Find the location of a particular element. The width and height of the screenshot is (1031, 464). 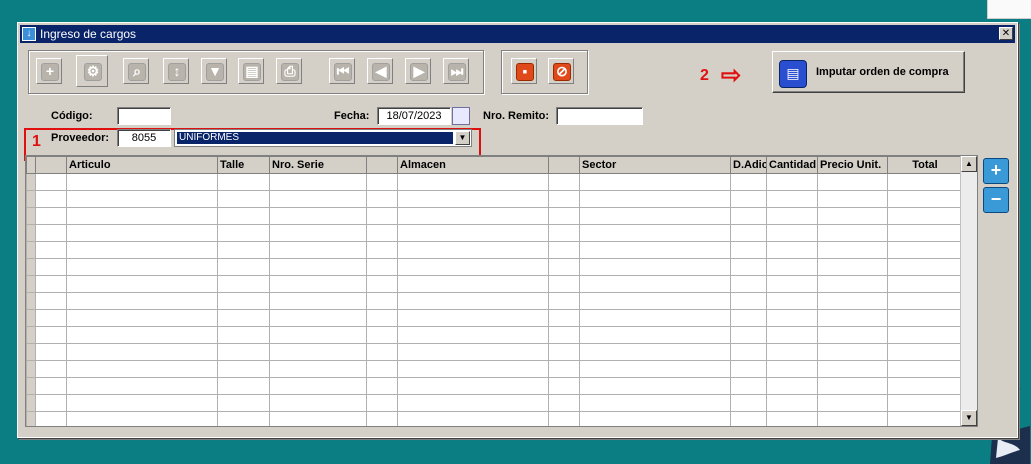

header-nro-serie: Nro. Serie is located at coordinates (318, 165).